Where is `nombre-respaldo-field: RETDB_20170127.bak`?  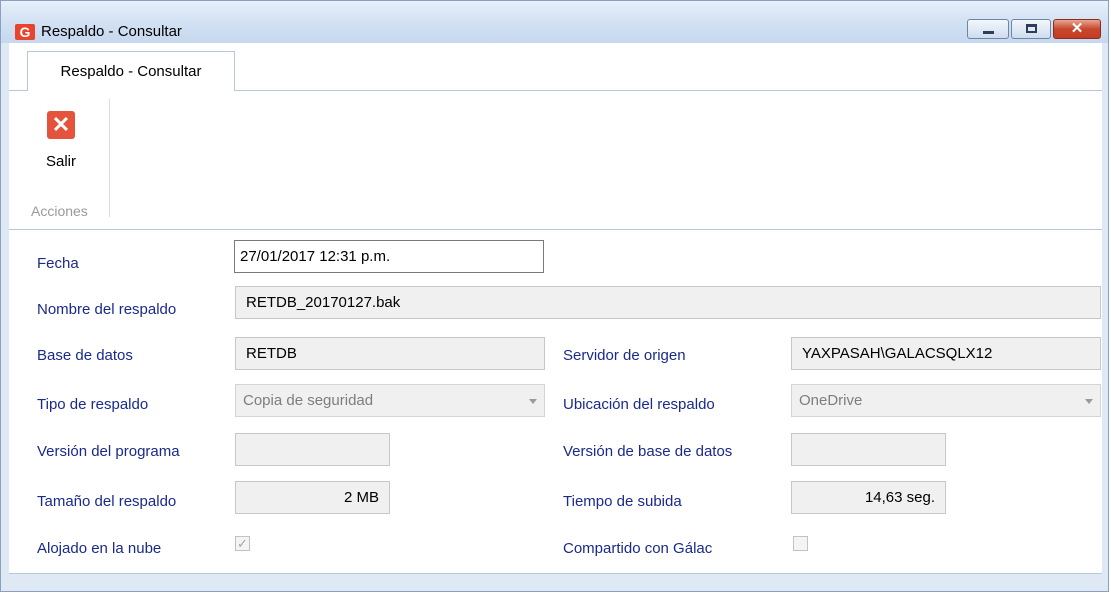 nombre-respaldo-field: RETDB_20170127.bak is located at coordinates (668, 302).